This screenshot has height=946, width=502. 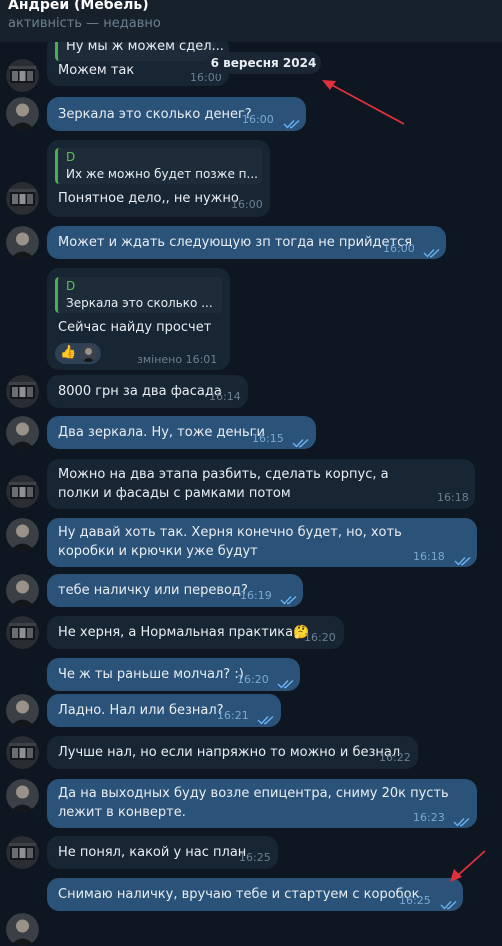 What do you see at coordinates (151, 674) in the screenshot?
I see `message-text: Че ж ты раньше молчал? :)` at bounding box center [151, 674].